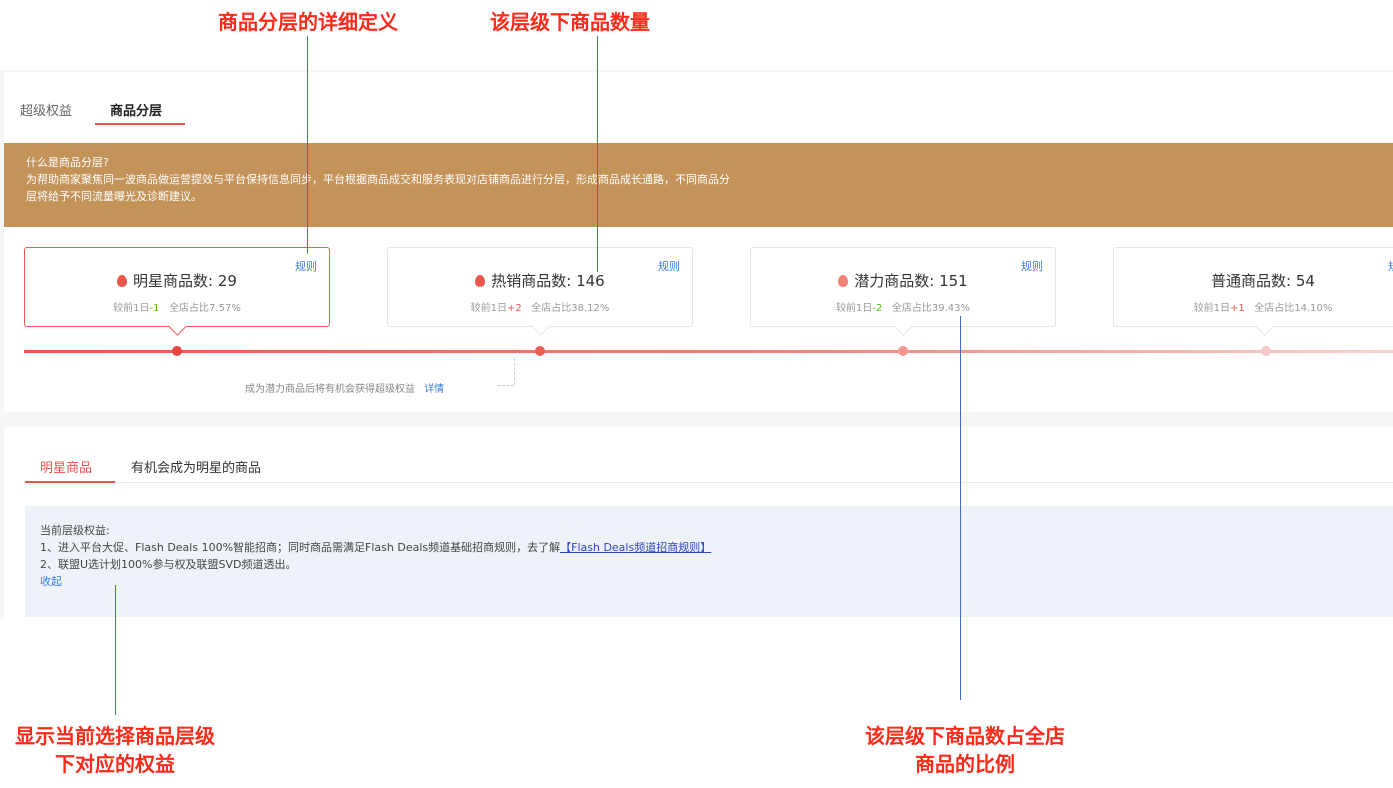 The image size is (1393, 788). Describe the element at coordinates (70, 482) in the screenshot. I see `active-subtab-underline` at that location.